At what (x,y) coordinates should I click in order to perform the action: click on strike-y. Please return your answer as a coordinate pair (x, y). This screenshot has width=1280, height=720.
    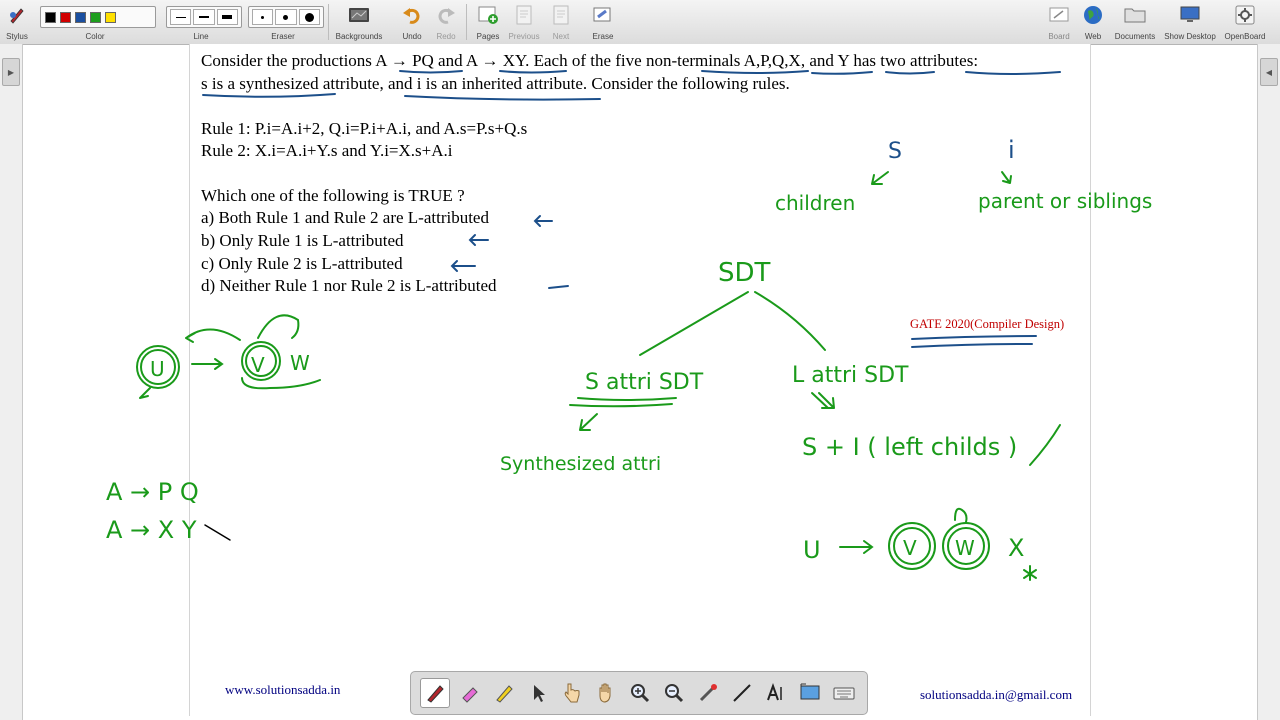
    Looking at the image, I should click on (217, 532).